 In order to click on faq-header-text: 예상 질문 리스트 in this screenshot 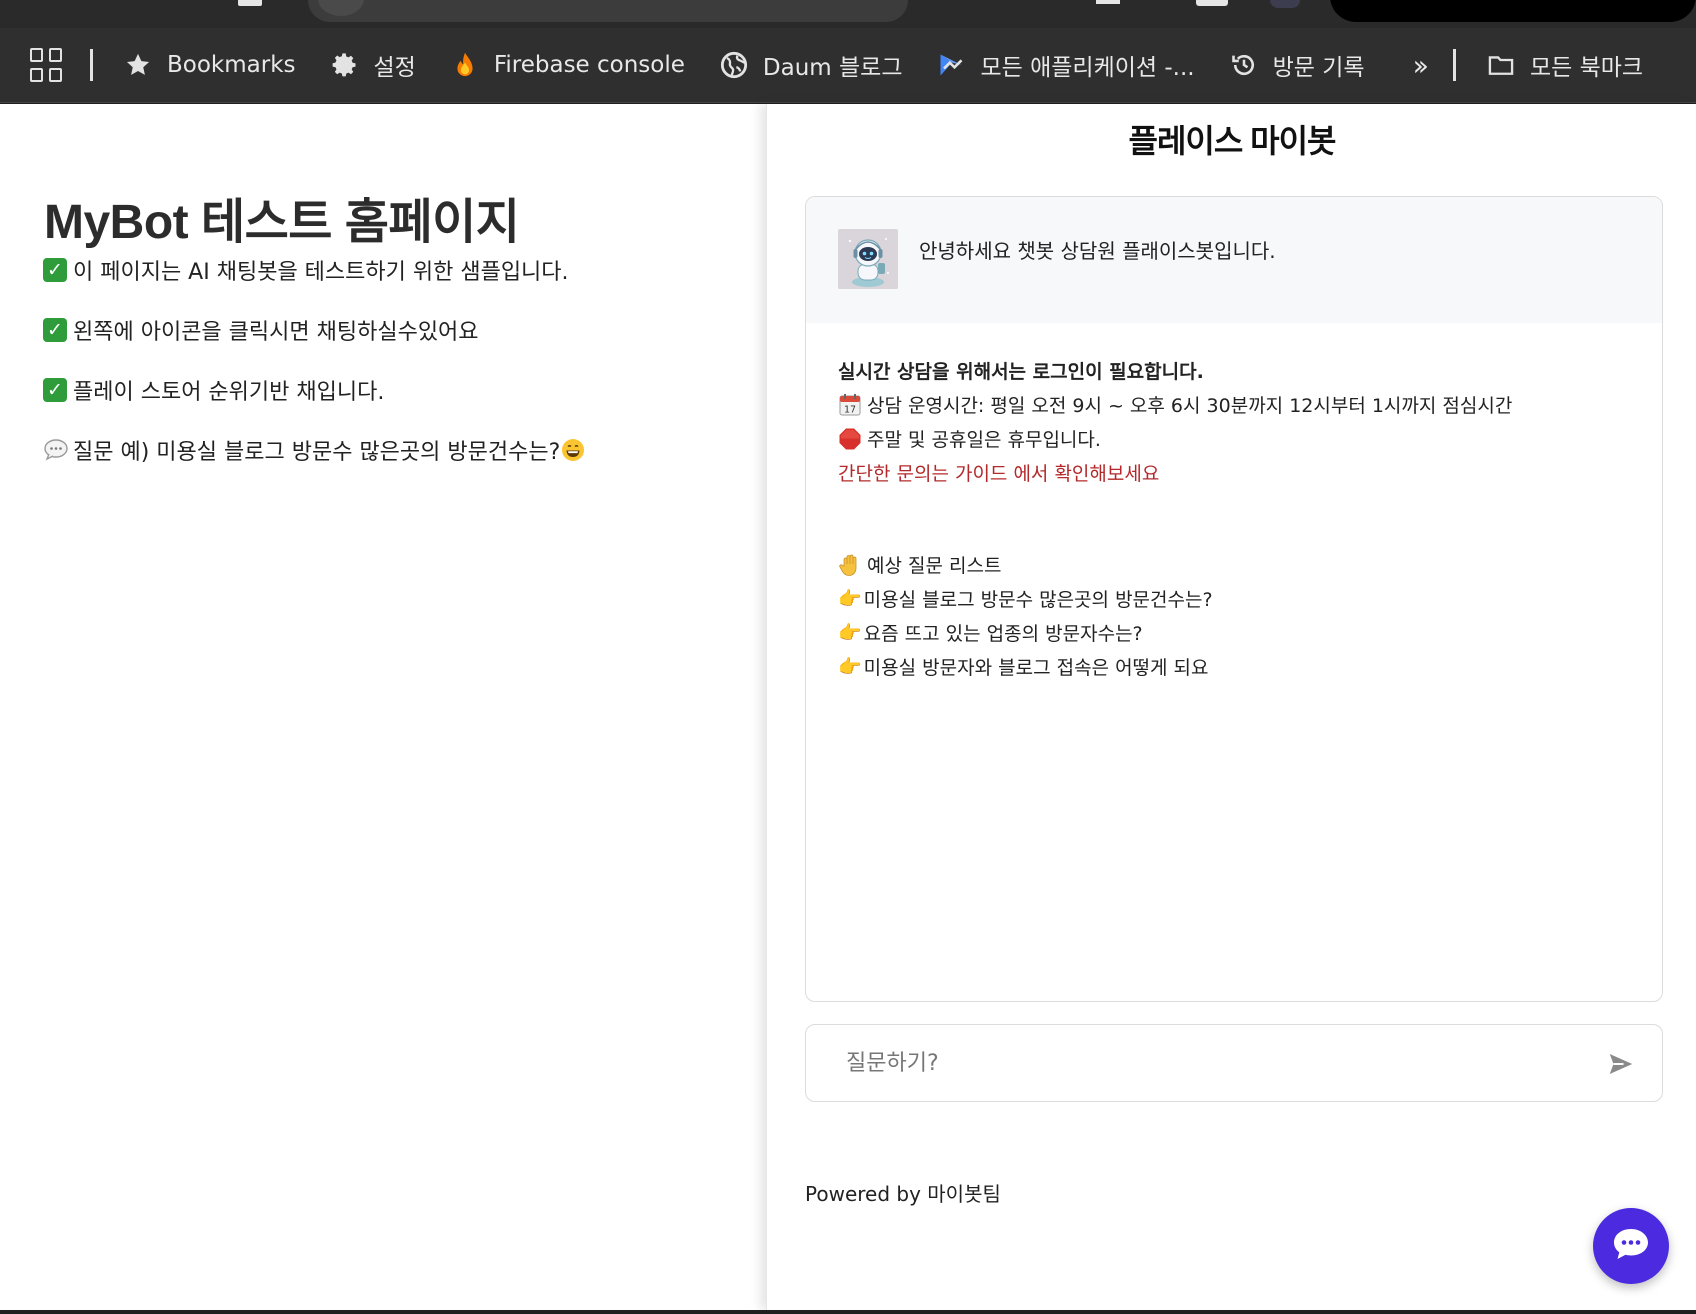, I will do `click(934, 566)`.